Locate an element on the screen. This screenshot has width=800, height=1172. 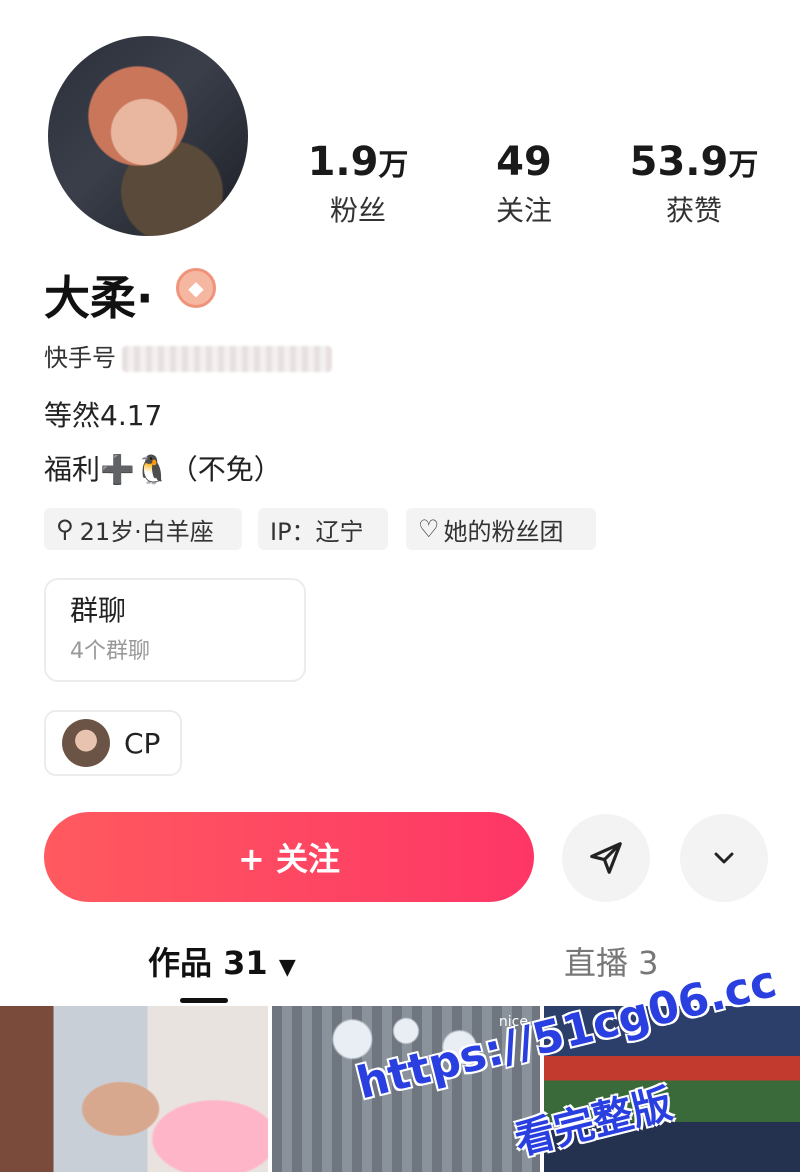
tag-fan-group: ♡ 她的粉丝团 is located at coordinates (501, 529).